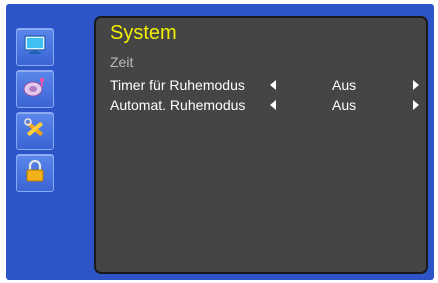 The width and height of the screenshot is (438, 283). Describe the element at coordinates (178, 105) in the screenshot. I see `menu-item-label: Automat. Ruhemodus` at that location.